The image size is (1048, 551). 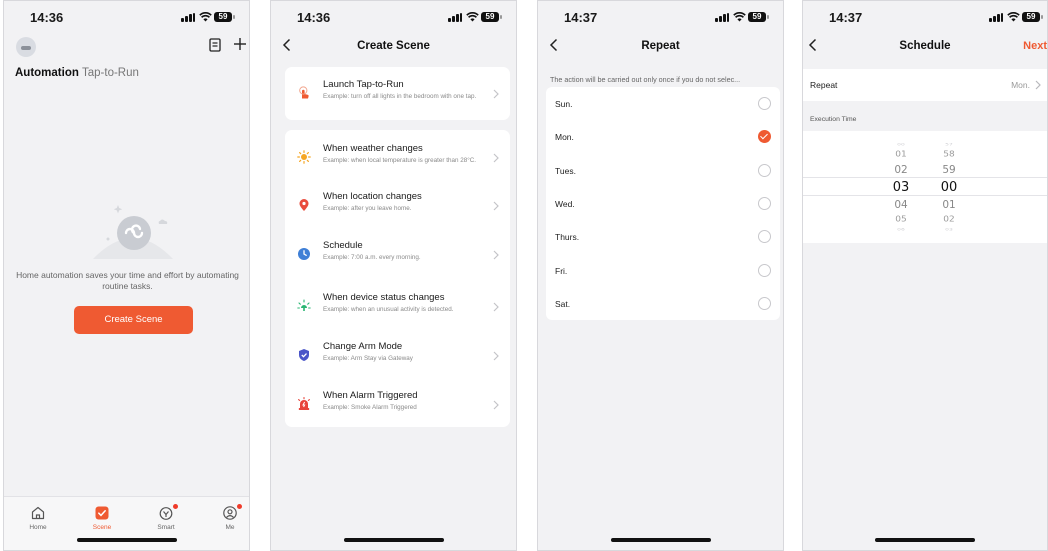 What do you see at coordinates (565, 170) in the screenshot?
I see `day-label: Tues.` at bounding box center [565, 170].